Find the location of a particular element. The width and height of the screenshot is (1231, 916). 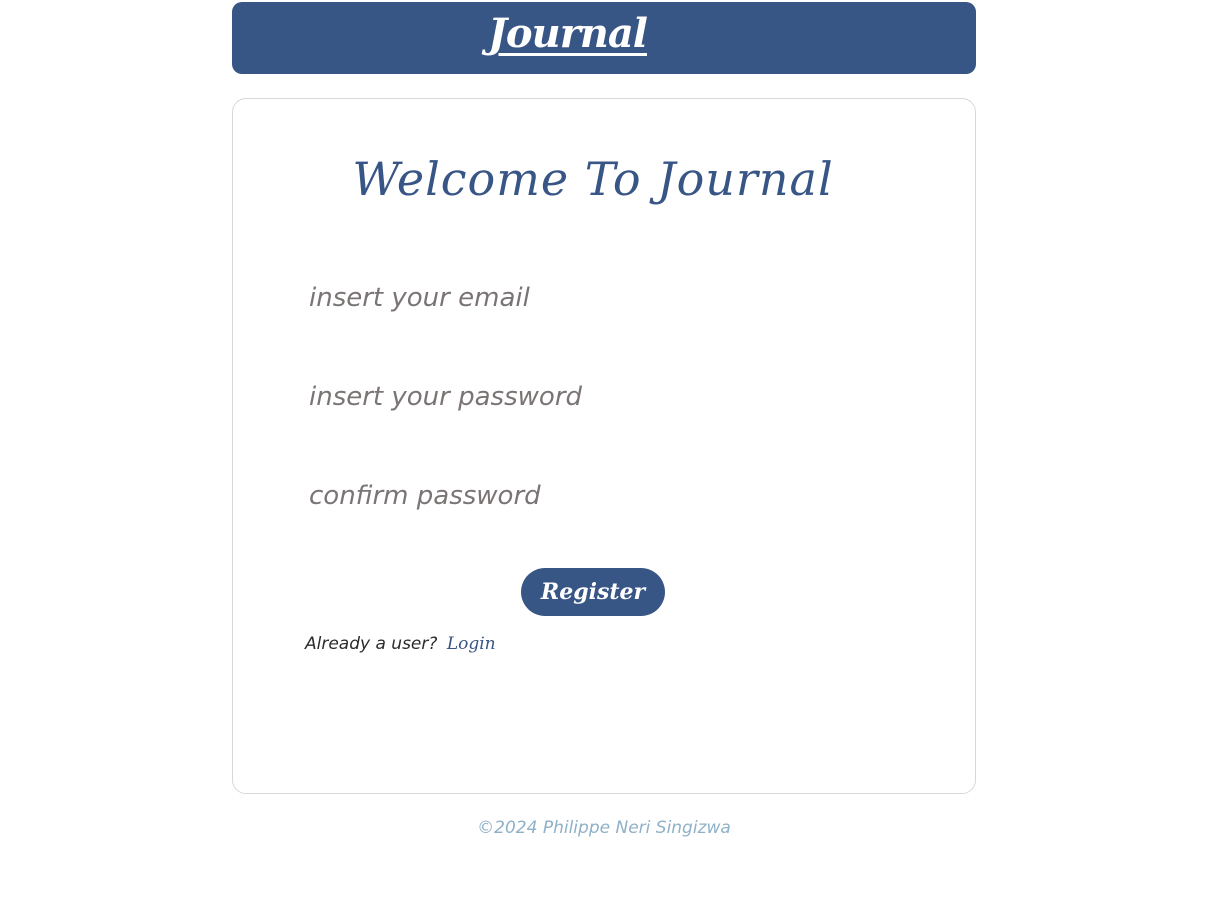

password-field is located at coordinates (589, 397).